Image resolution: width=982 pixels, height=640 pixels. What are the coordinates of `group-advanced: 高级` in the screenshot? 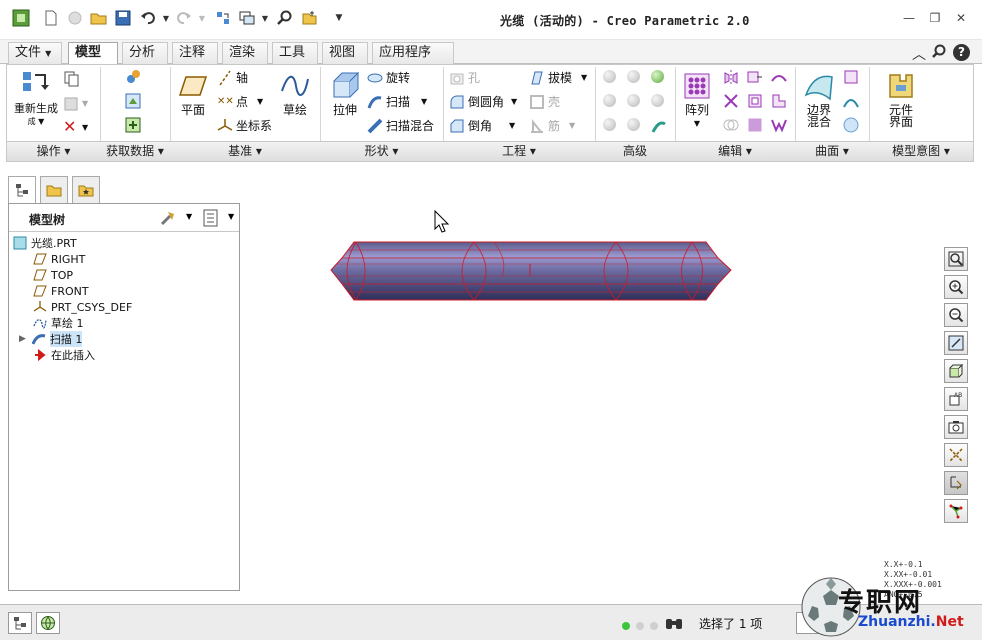 It's located at (635, 151).